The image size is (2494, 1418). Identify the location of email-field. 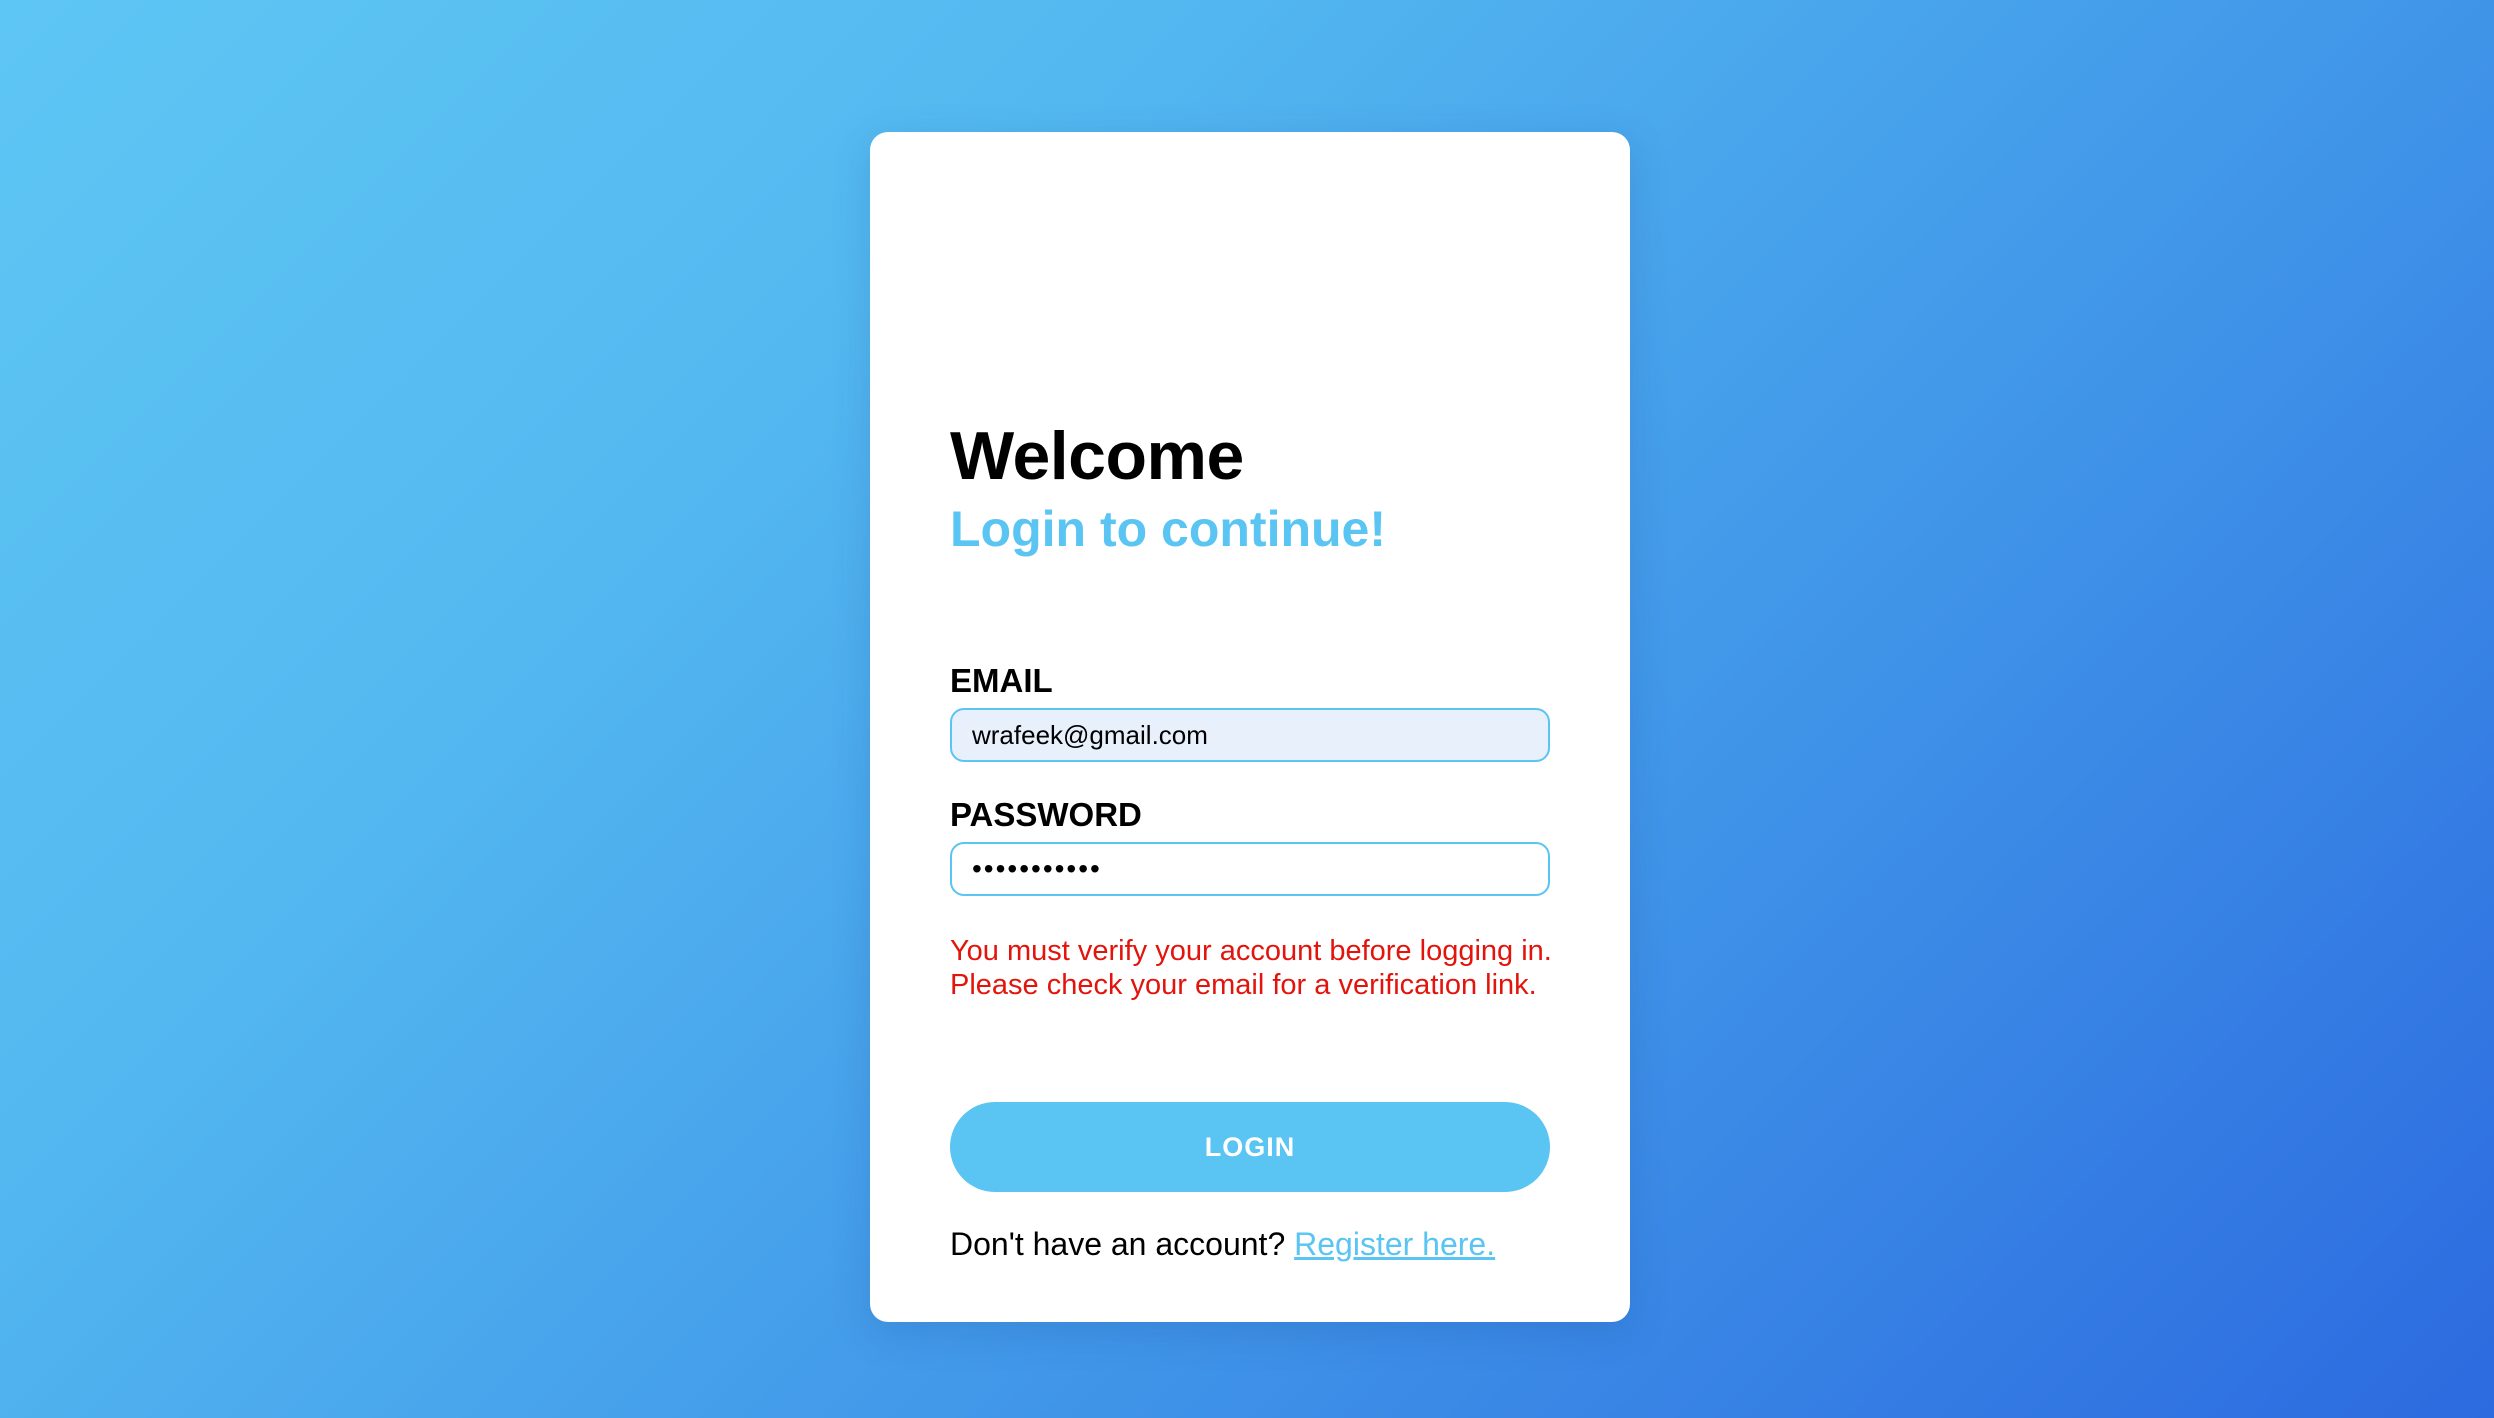
(1250, 735).